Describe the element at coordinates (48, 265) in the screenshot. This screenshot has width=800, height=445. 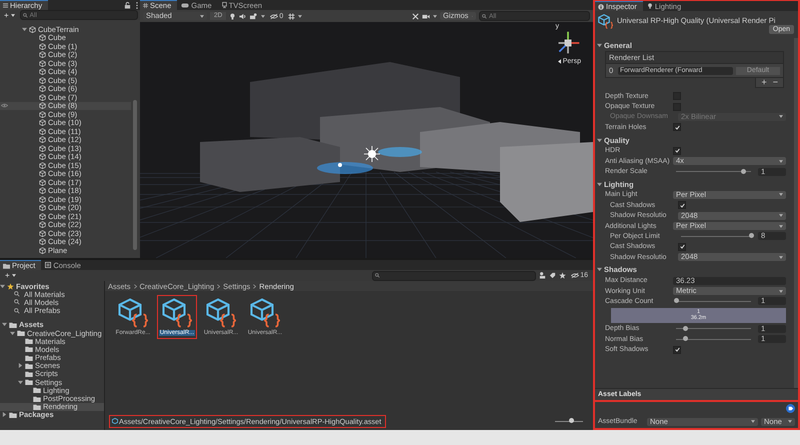
I see `console-icon` at that location.